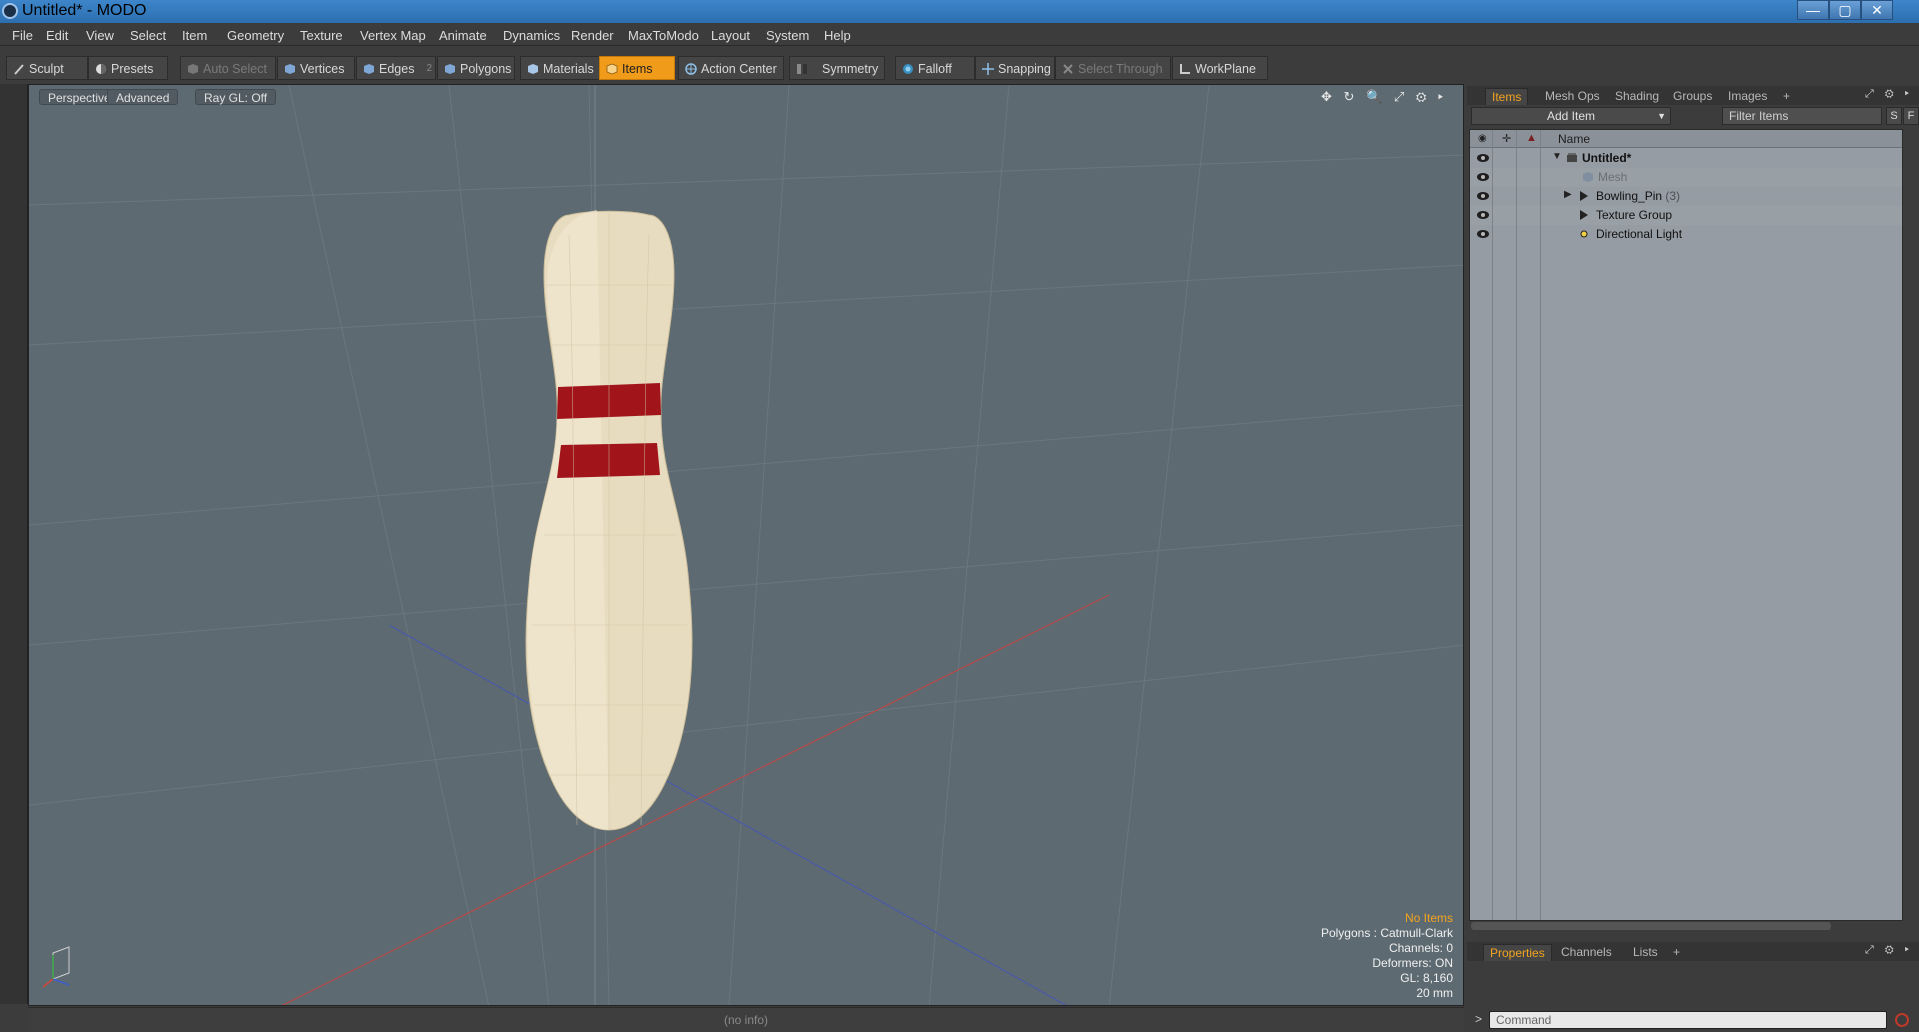  What do you see at coordinates (1634, 215) in the screenshot?
I see `tree-label-texture-group: Texture Group` at bounding box center [1634, 215].